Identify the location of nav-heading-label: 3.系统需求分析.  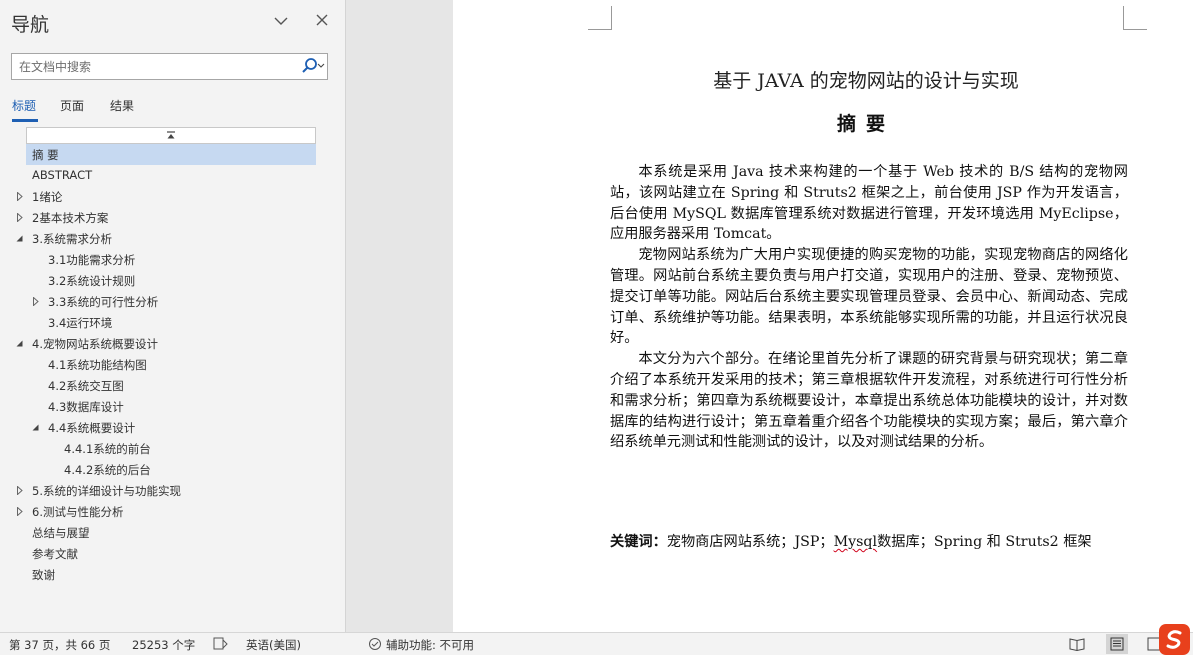
(72, 239).